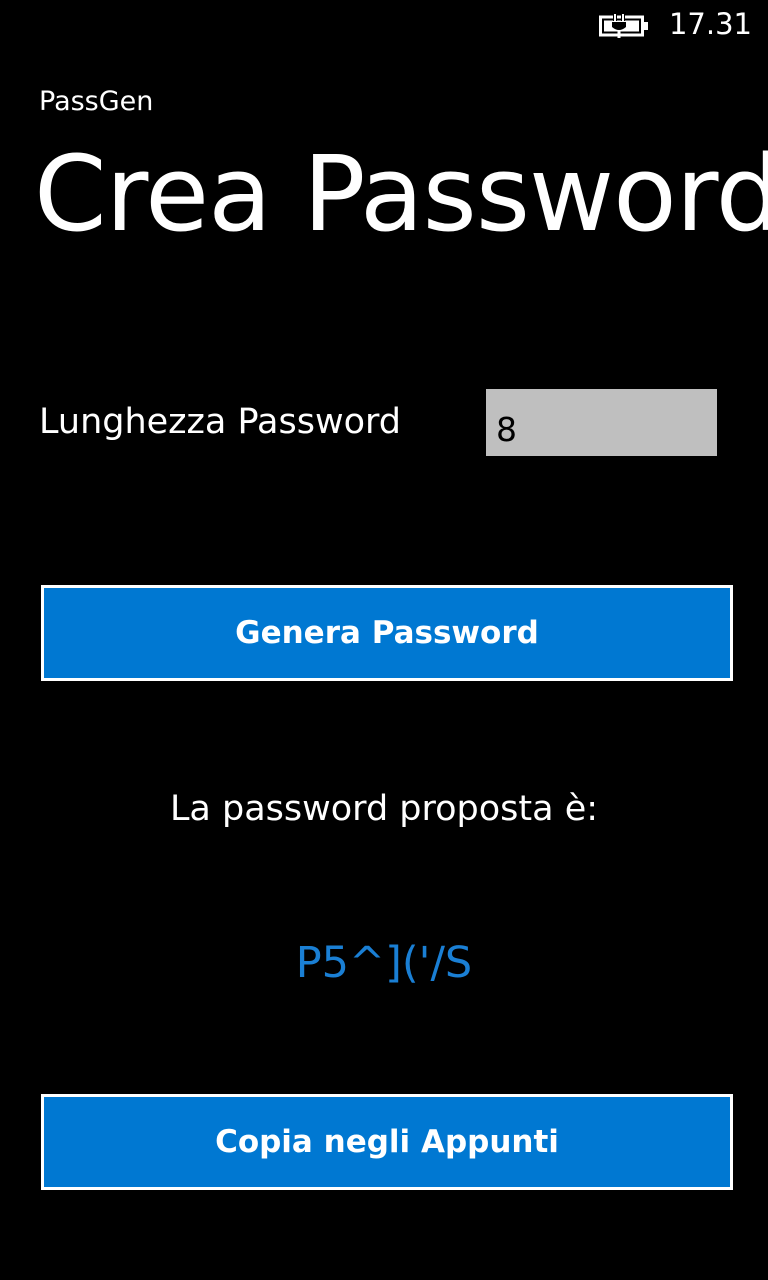 The width and height of the screenshot is (768, 1280). What do you see at coordinates (96, 101) in the screenshot?
I see `app-name: PassGen` at bounding box center [96, 101].